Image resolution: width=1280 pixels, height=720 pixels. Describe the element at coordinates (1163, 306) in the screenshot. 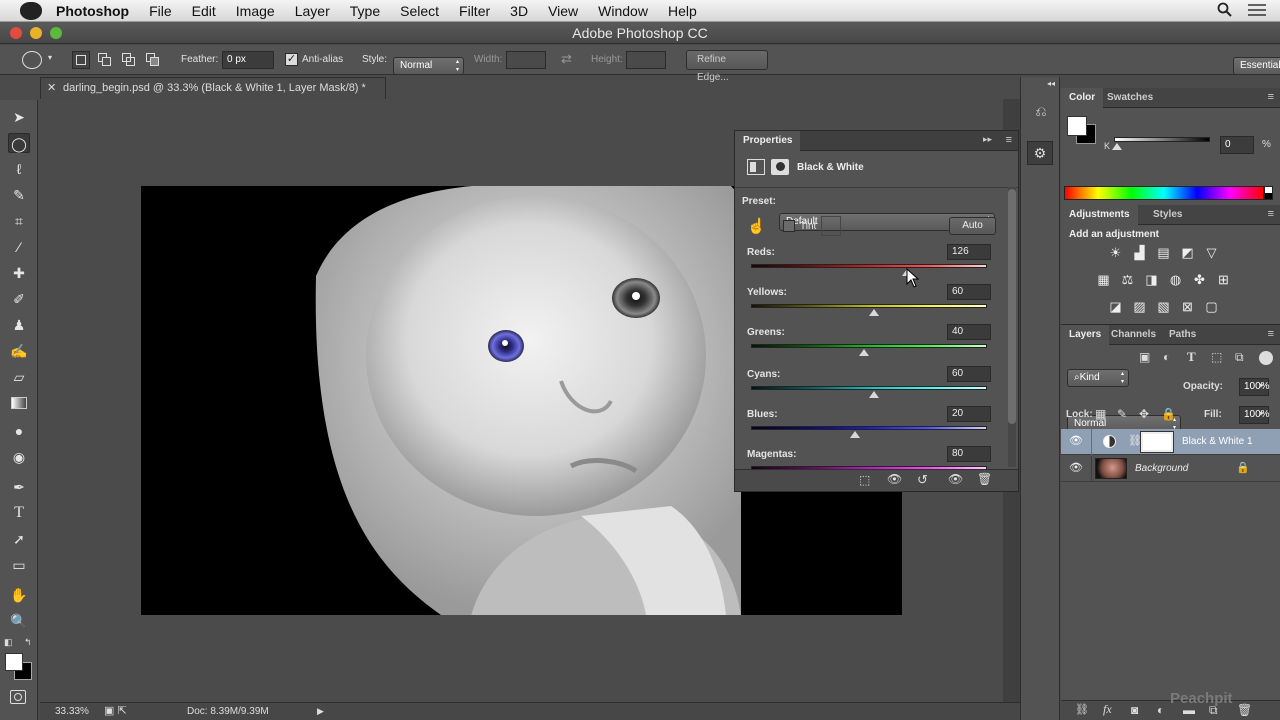

I see `threshold-icon: ▧` at that location.